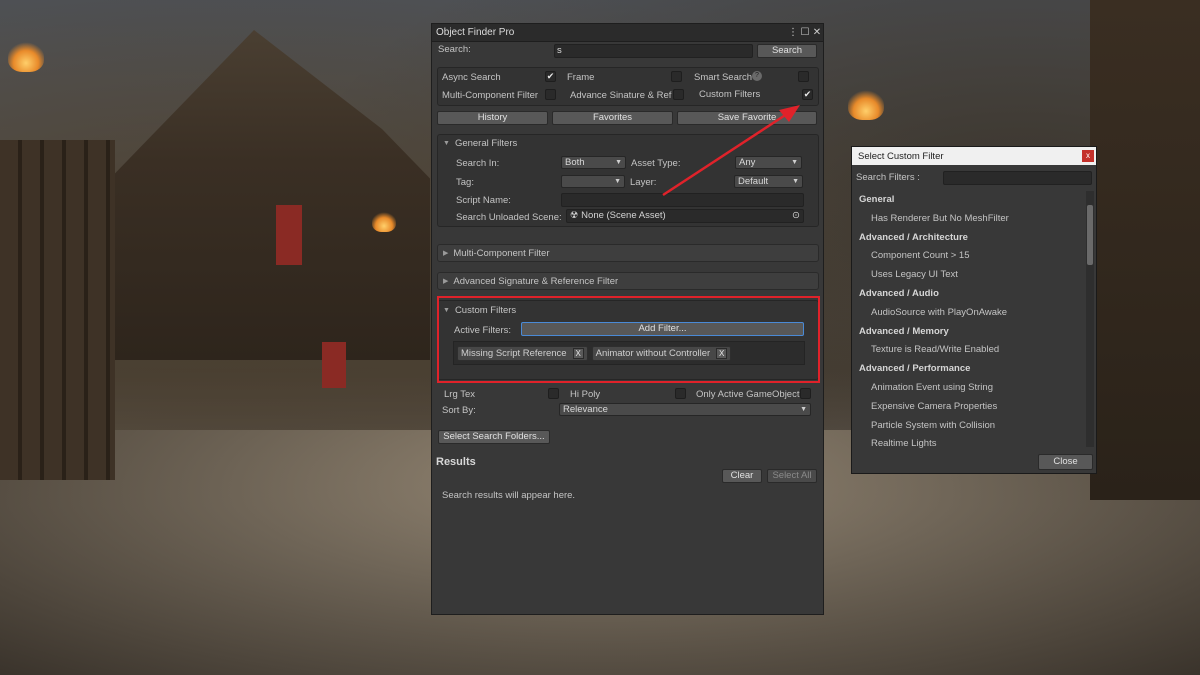 This screenshot has height=675, width=1200. I want to click on results-placeholder: Search results will appear here., so click(509, 495).